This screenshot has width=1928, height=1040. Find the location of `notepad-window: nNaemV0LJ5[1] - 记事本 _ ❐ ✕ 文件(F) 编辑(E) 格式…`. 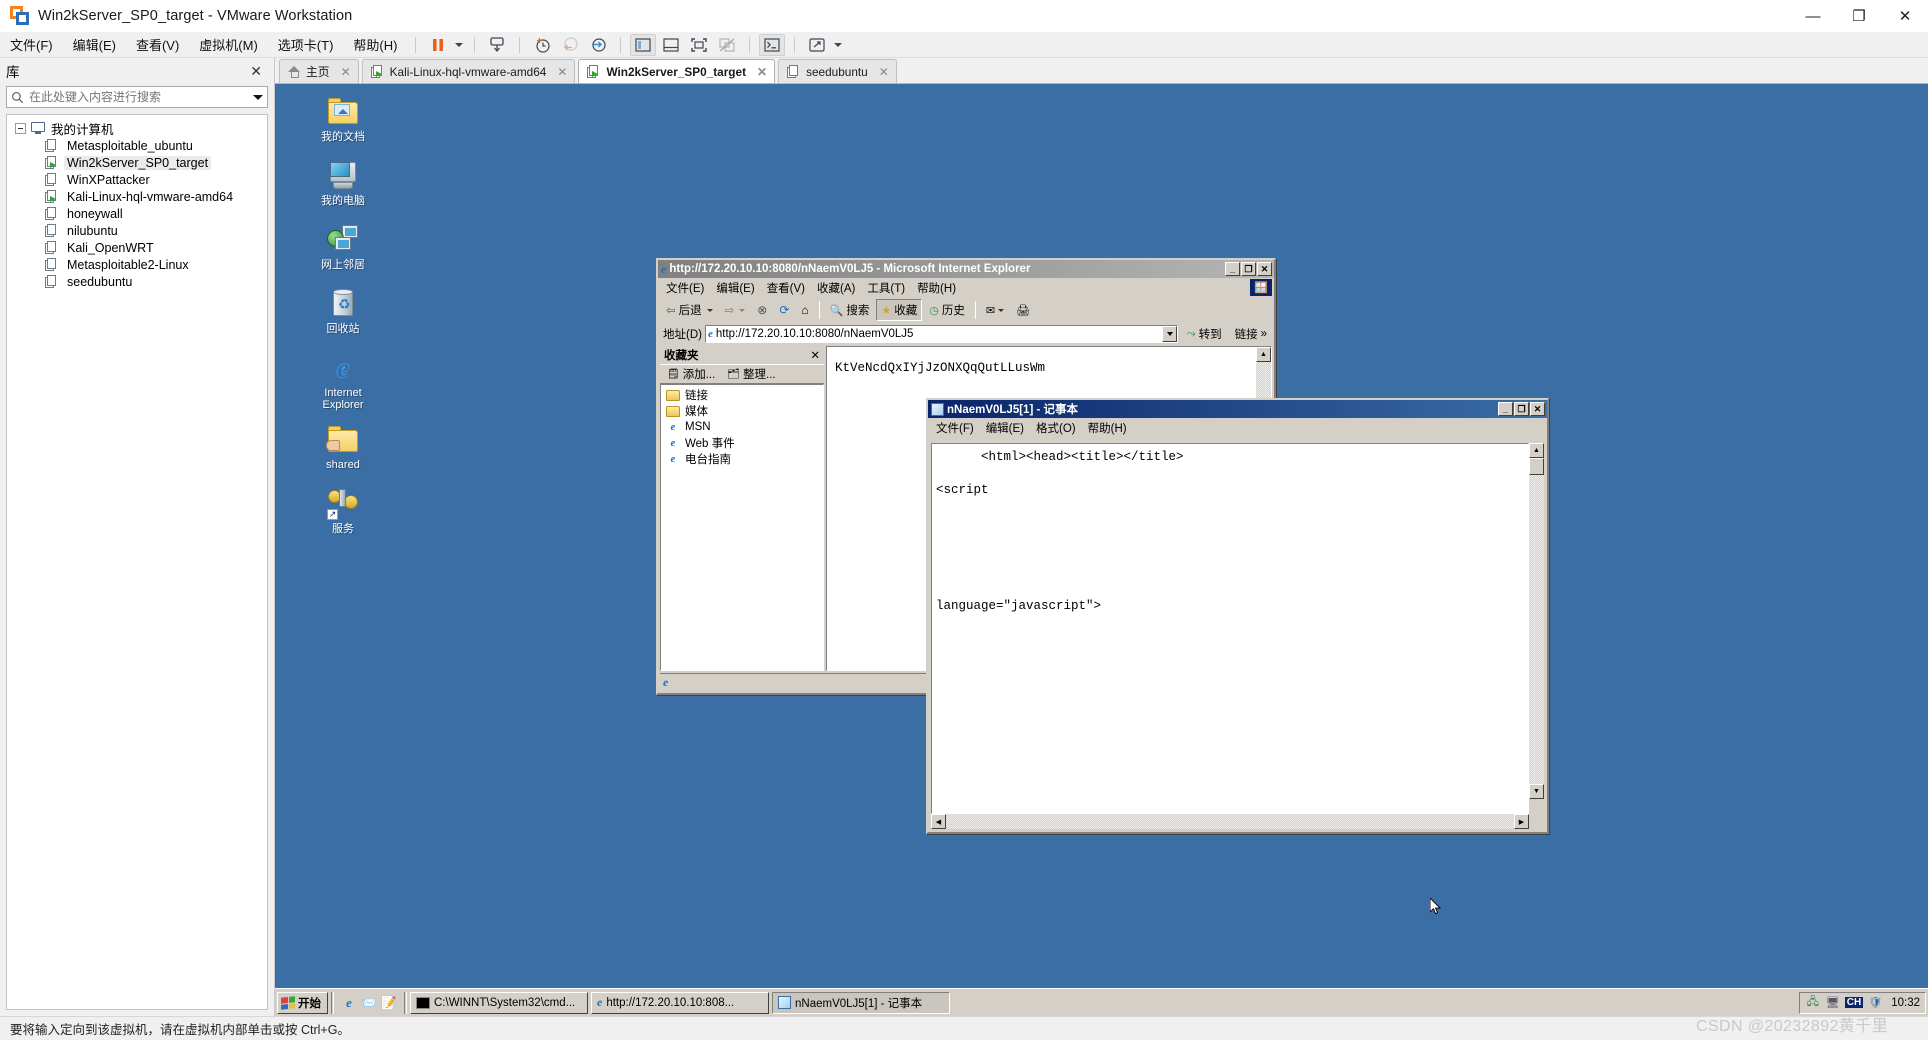

notepad-window: nNaemV0LJ5[1] - 记事本 _ ❐ ✕ 文件(F) 编辑(E) 格式… is located at coordinates (1237, 616).